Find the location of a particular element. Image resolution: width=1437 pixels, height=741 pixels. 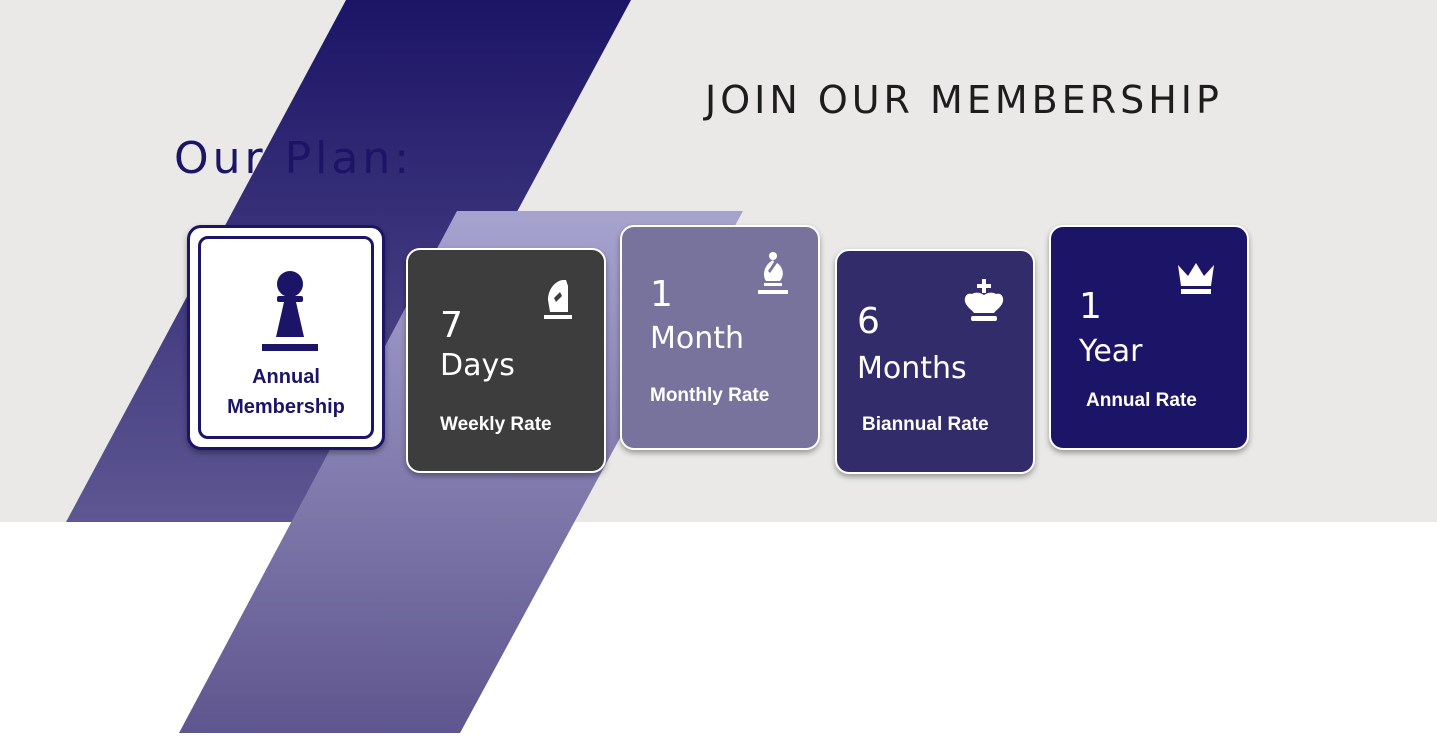

chess-bishop-icon is located at coordinates (773, 273).